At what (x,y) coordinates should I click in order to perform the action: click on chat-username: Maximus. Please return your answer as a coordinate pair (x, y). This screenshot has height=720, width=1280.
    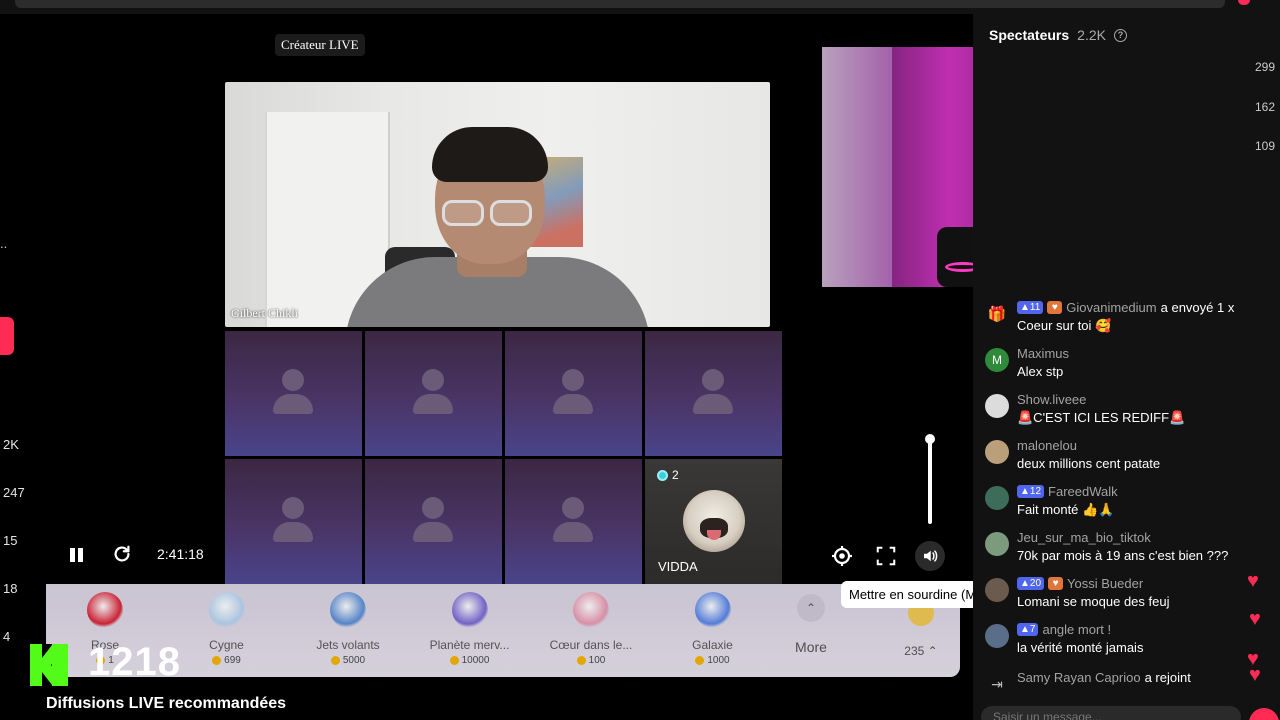
    Looking at the image, I should click on (1043, 353).